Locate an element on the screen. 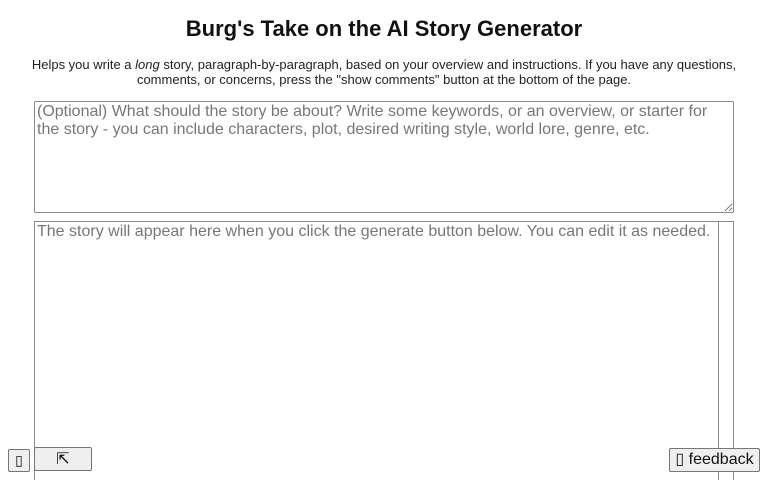 The image size is (768, 480). tool-panel-button: ▯ is located at coordinates (19, 460).